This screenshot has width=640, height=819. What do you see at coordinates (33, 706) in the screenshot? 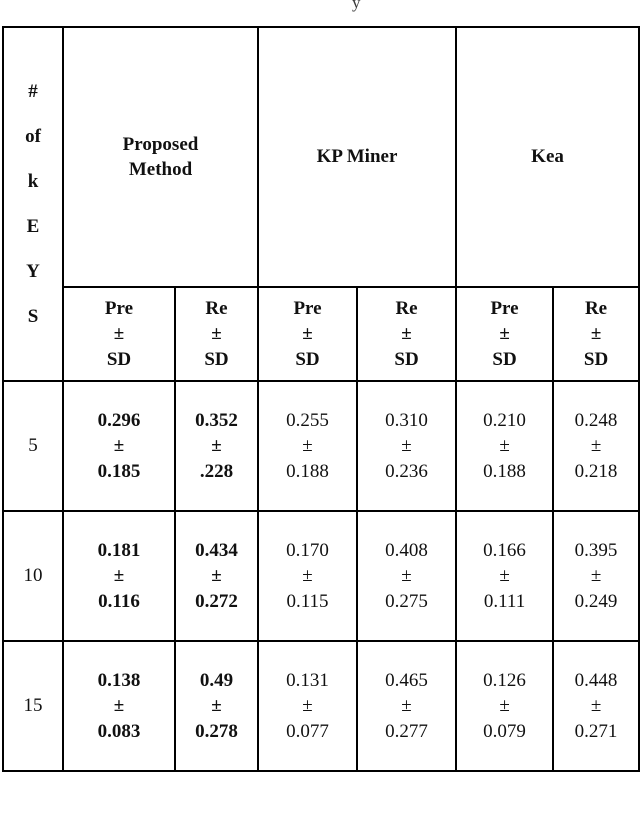
I see `row-label-keys: 15` at bounding box center [33, 706].